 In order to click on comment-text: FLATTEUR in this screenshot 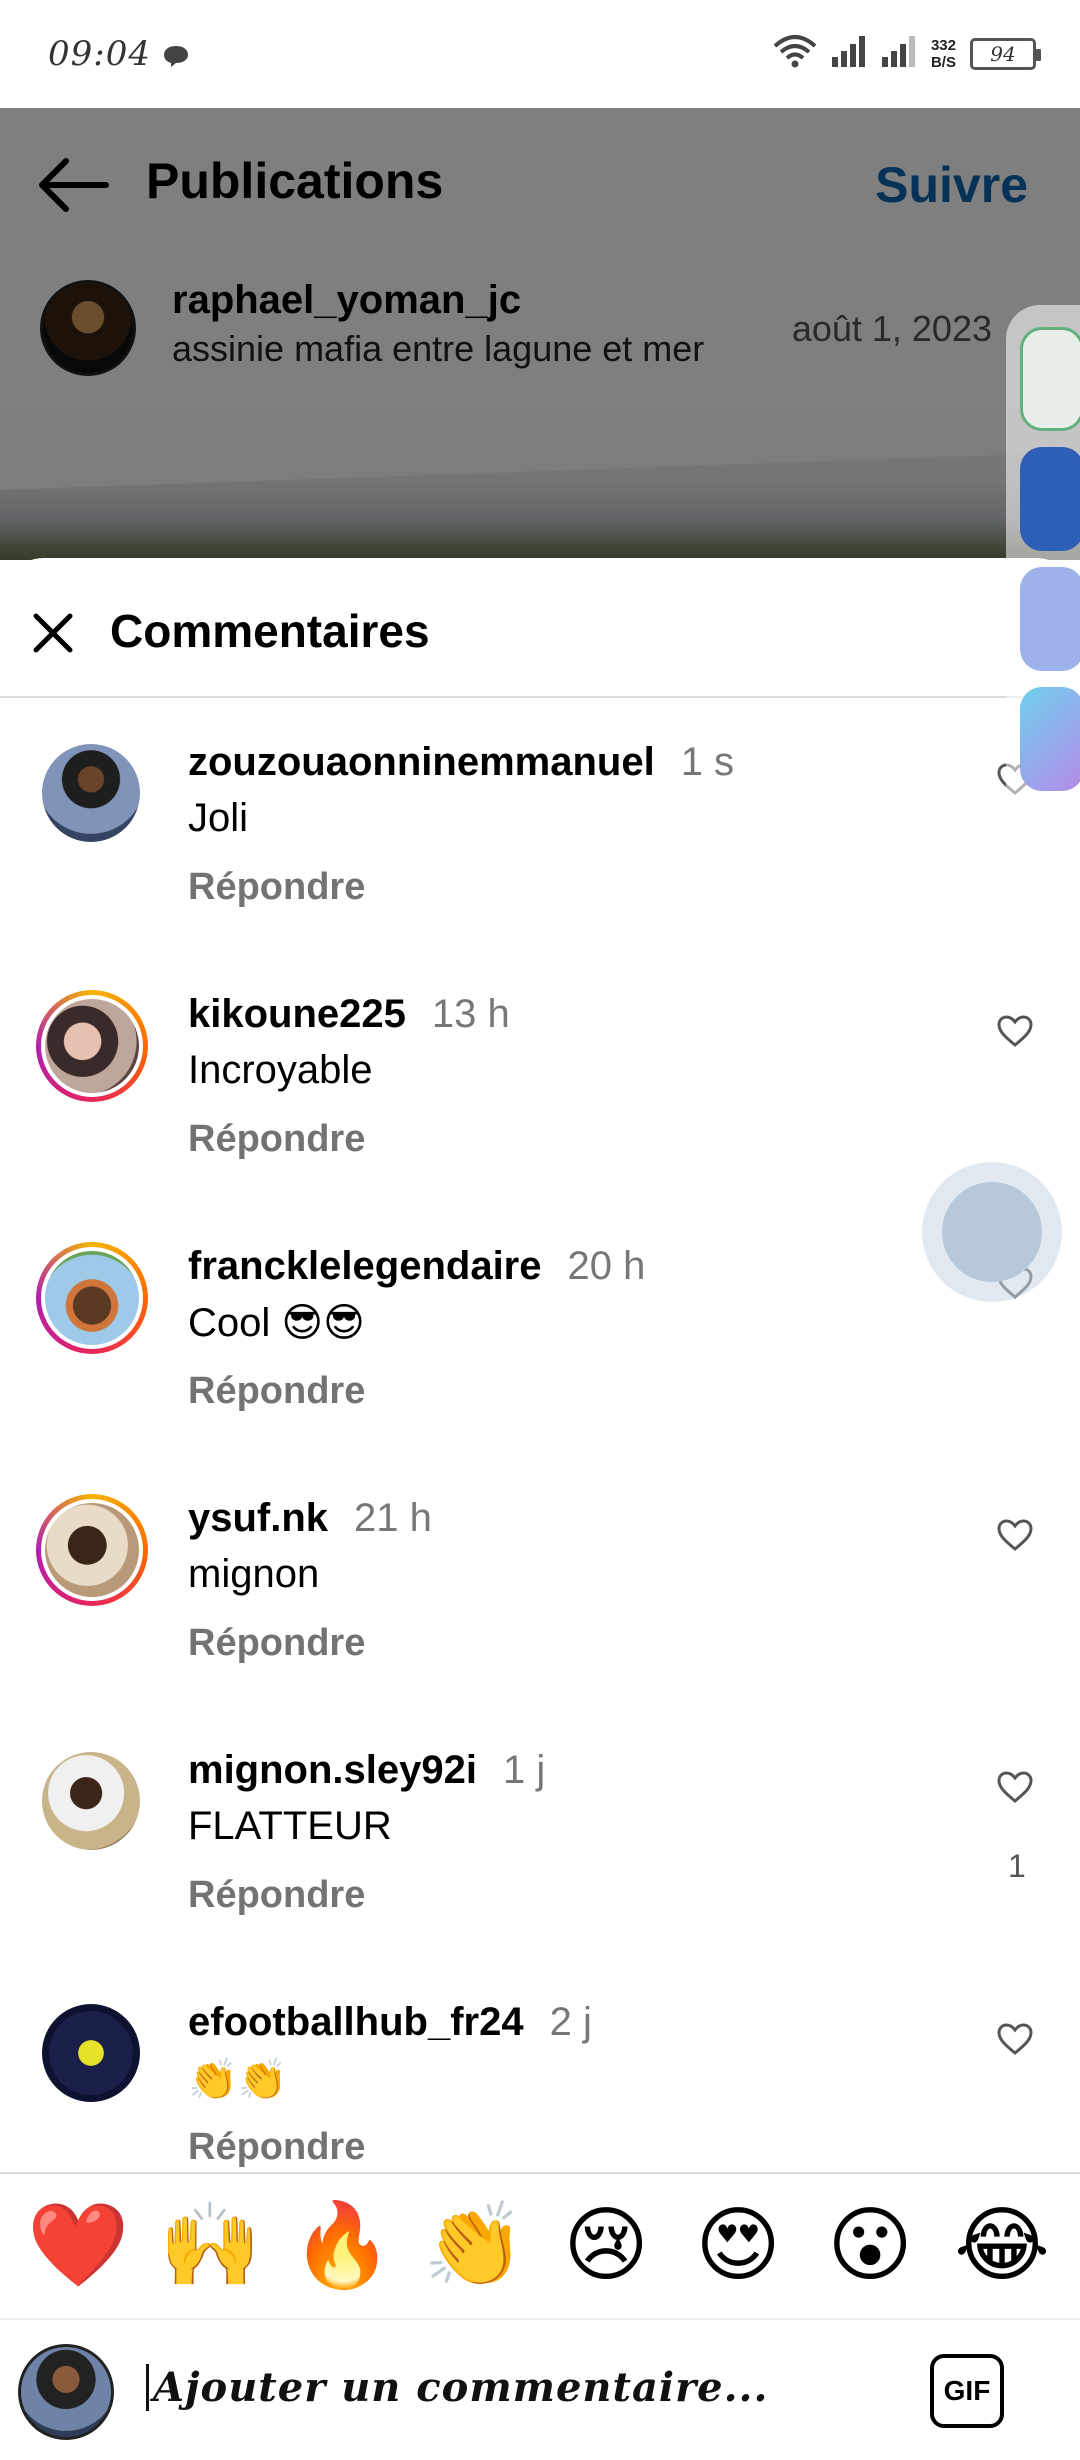, I will do `click(290, 1826)`.